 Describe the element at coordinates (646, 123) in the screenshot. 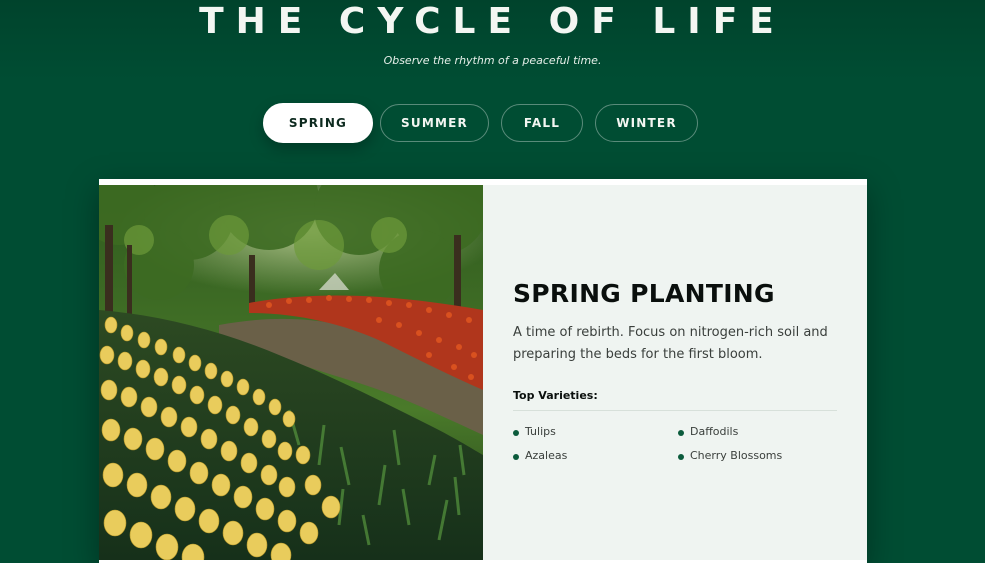

I see `tab-winter: WINTER` at that location.